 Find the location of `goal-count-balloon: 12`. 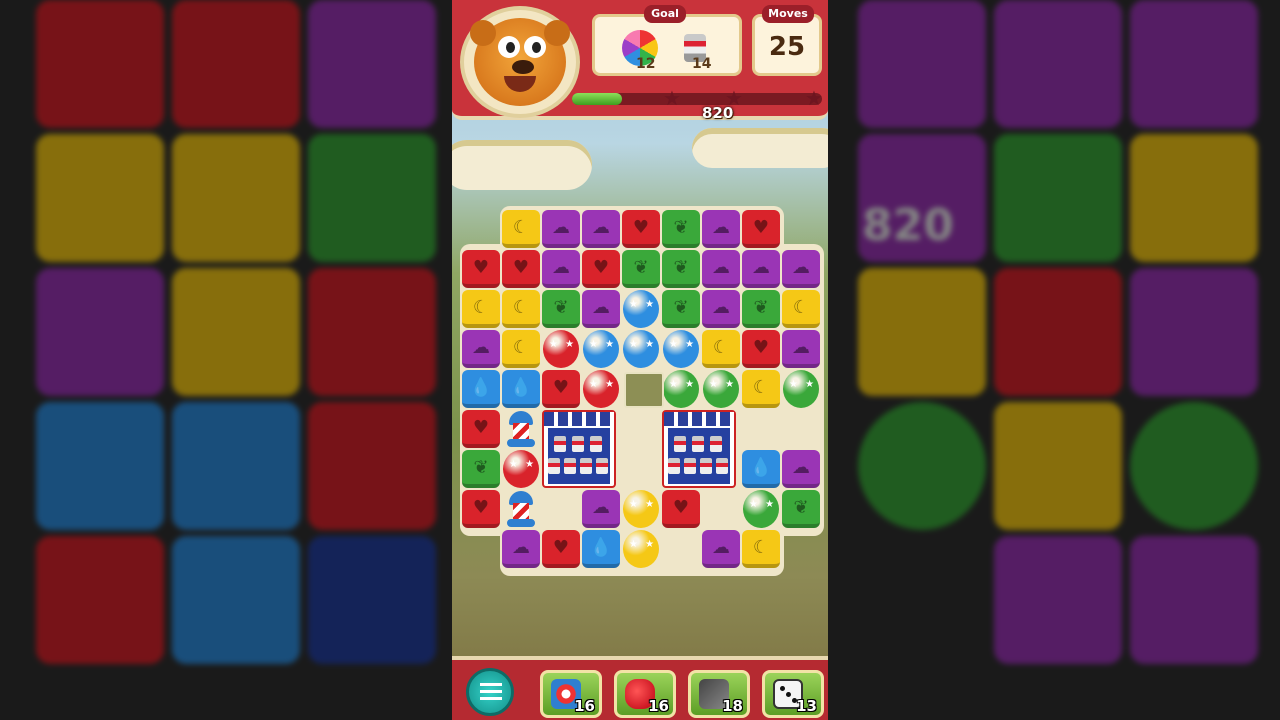

goal-count-balloon: 12 is located at coordinates (646, 64).